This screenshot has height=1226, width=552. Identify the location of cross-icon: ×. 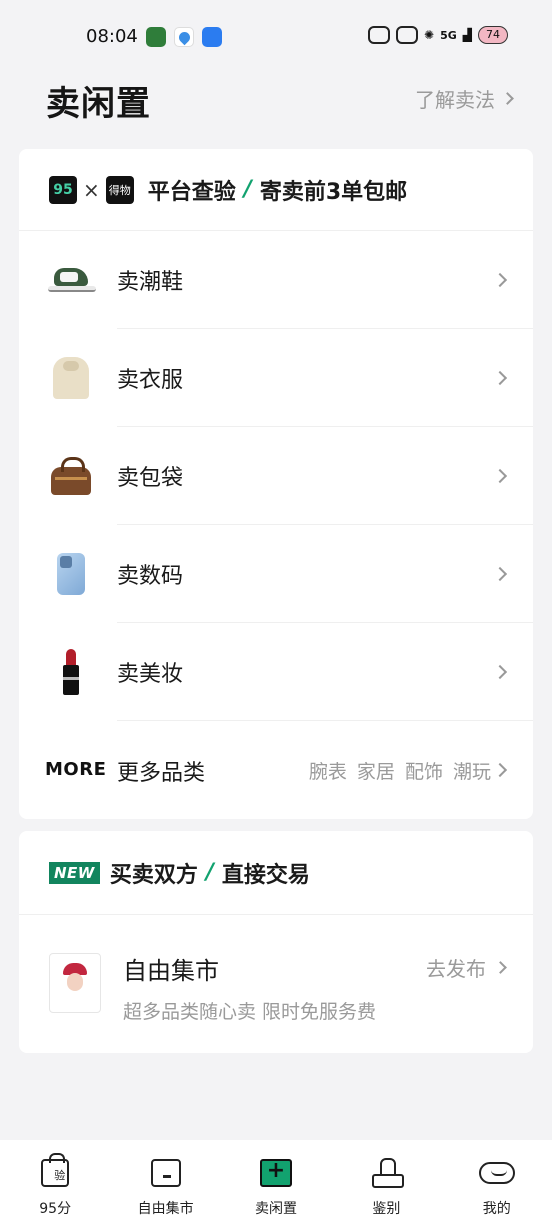
(91, 189).